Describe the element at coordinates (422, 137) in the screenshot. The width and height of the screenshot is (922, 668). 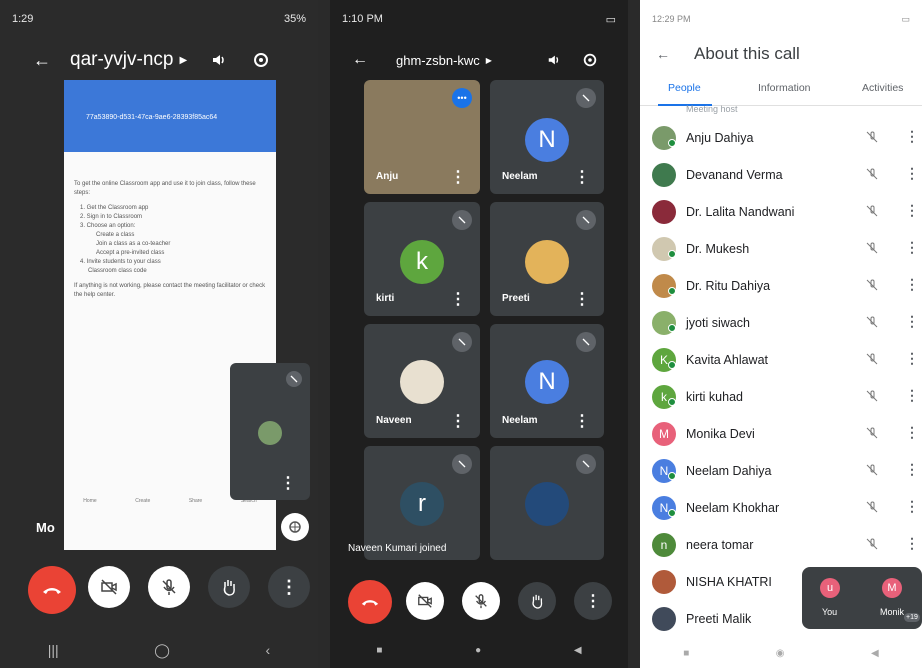
I see `participant-tile: ••• Anju ⋮` at that location.